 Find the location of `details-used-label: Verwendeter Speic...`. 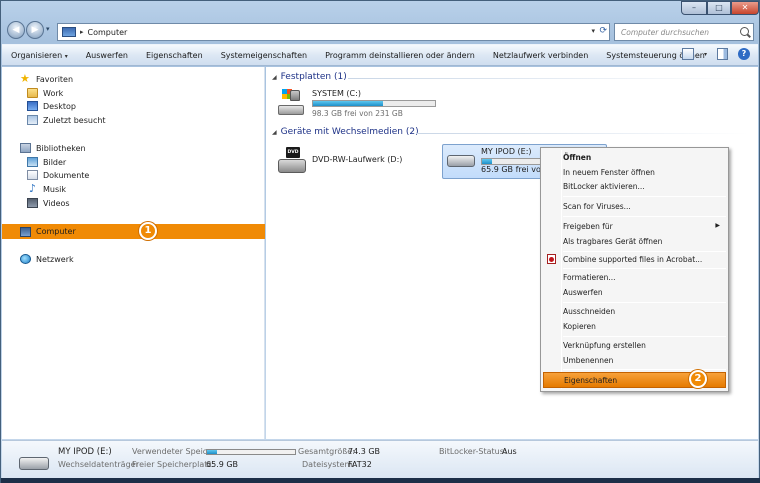

details-used-label: Verwendeter Speic... is located at coordinates (173, 451).